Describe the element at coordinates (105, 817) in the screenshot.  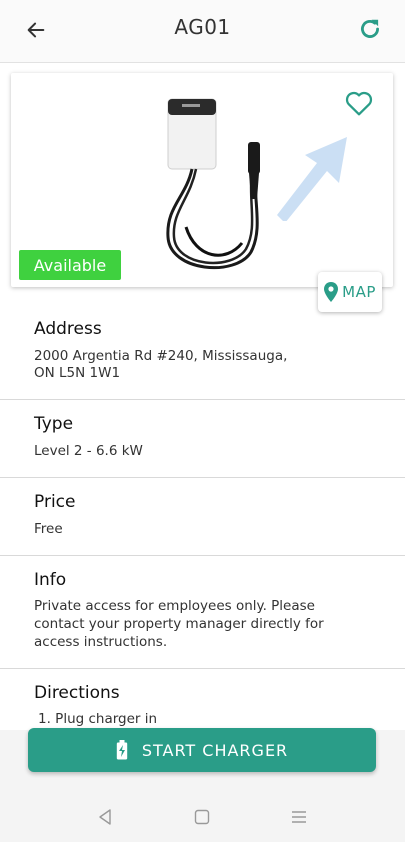
I see `nav-back-icon` at that location.